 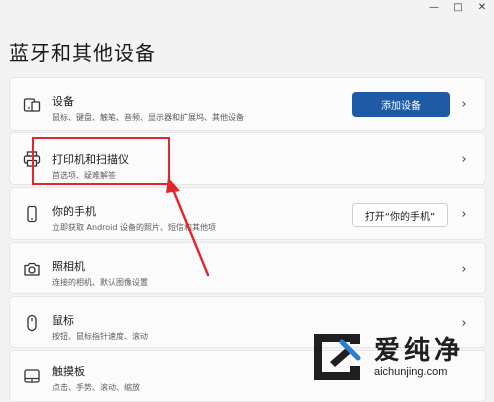 I want to click on touchpad-icon, so click(x=32, y=376).